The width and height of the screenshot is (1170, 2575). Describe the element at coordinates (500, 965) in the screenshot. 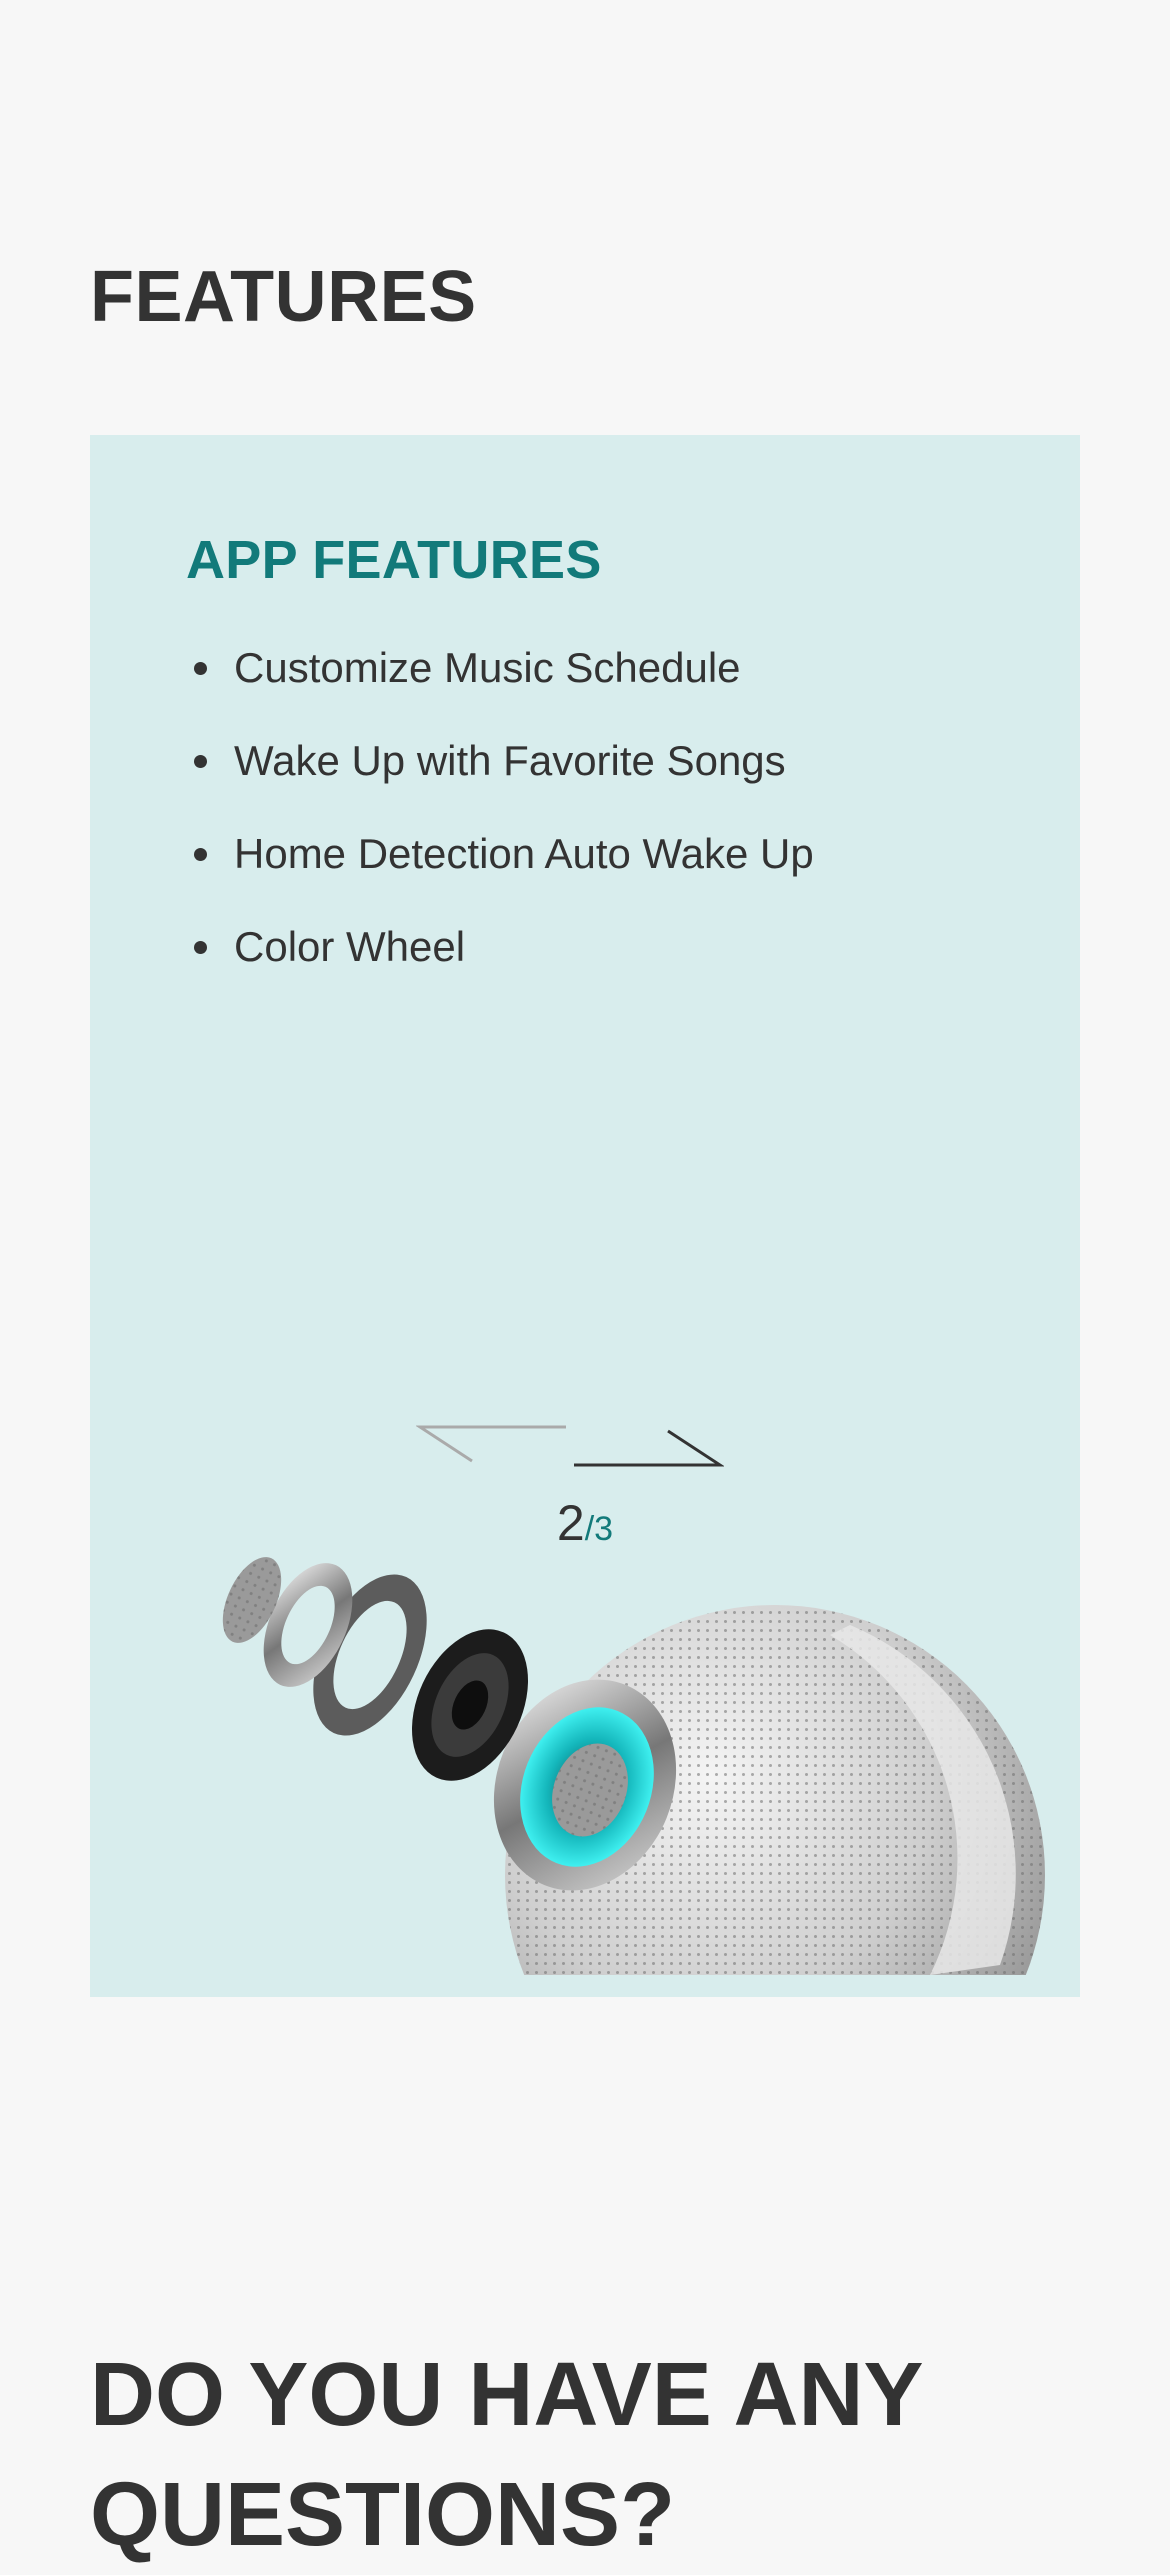

I see `list-item: Color Wheel` at that location.